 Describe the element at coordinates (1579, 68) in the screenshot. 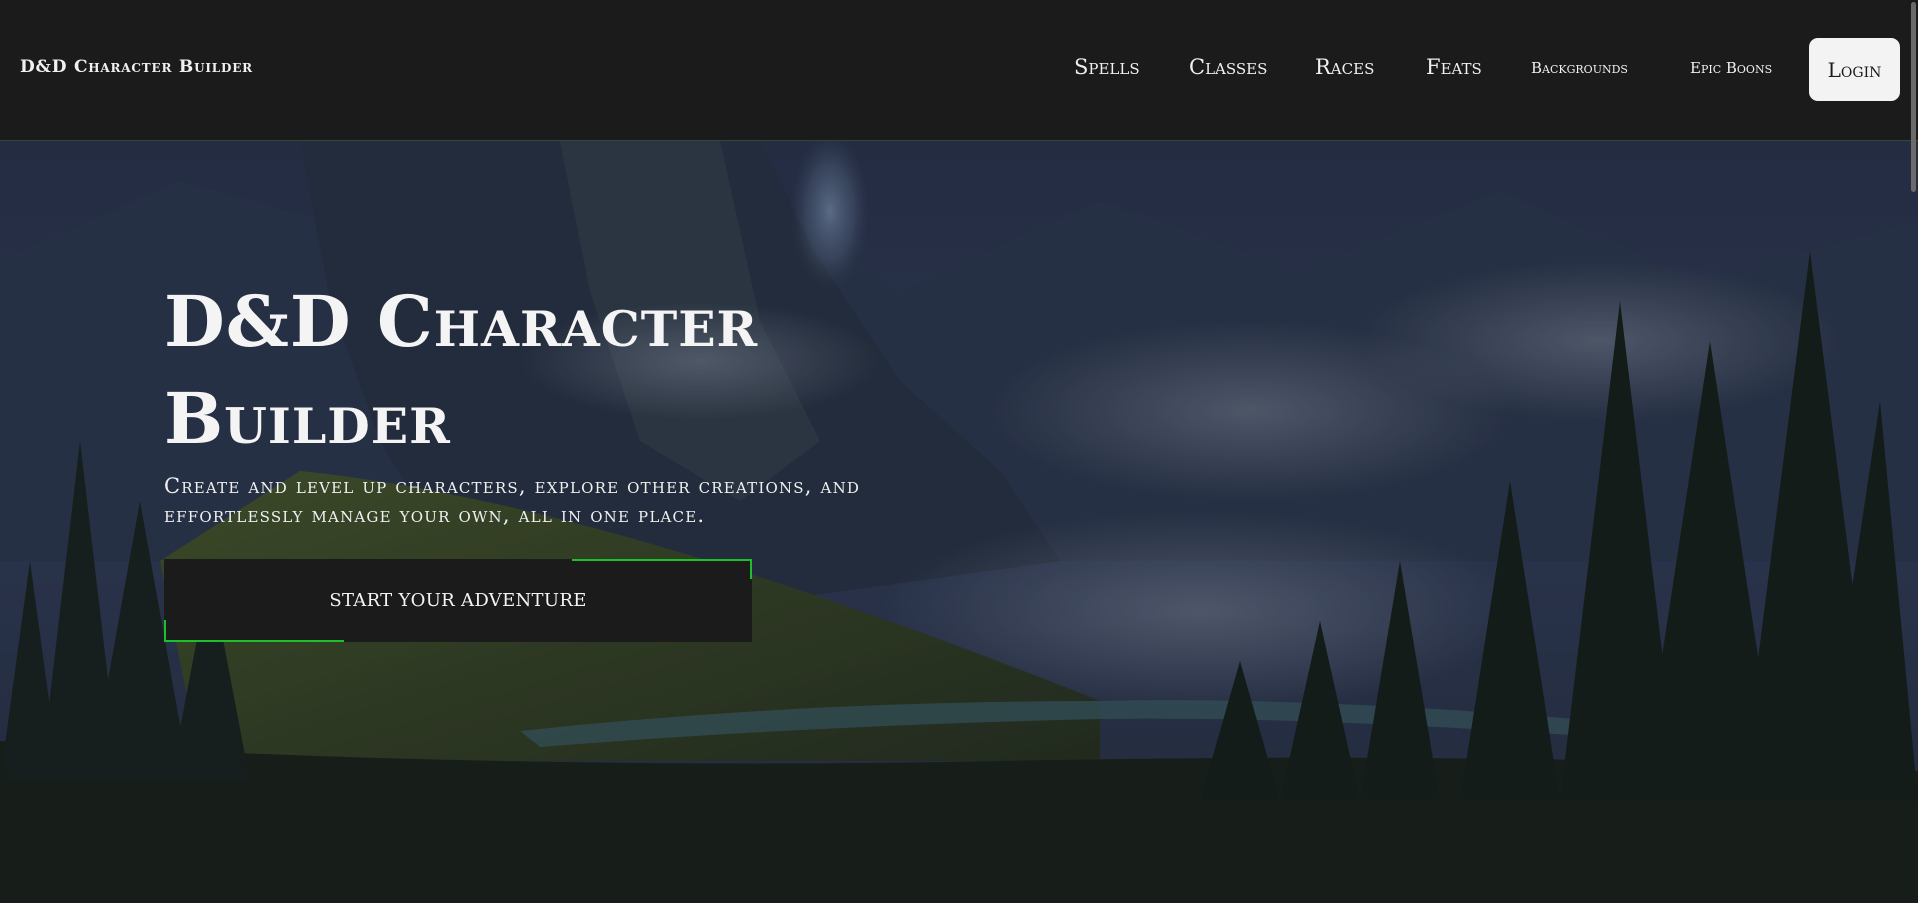

I see `nav-backgrounds: Backgrounds` at that location.